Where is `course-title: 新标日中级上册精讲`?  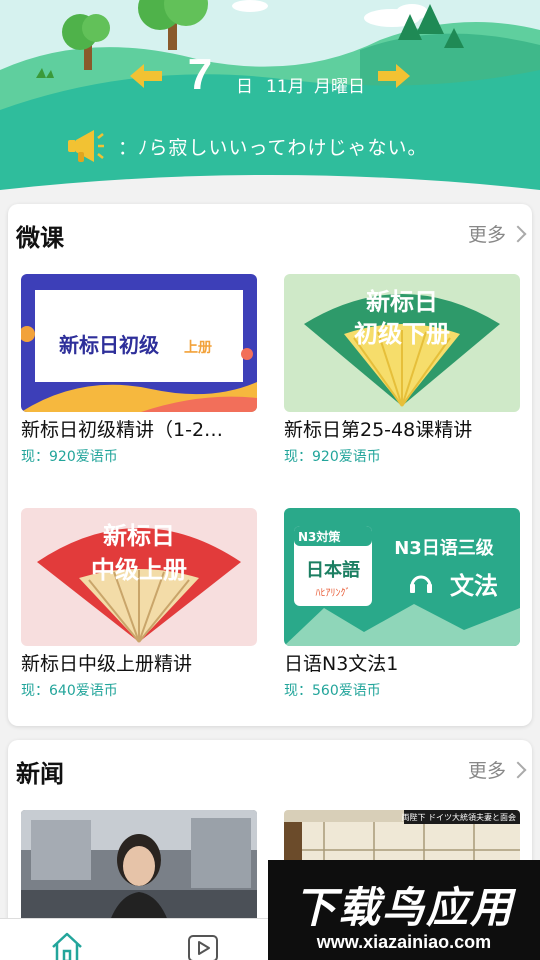
course-title: 新标日中级上册精讲 is located at coordinates (107, 664).